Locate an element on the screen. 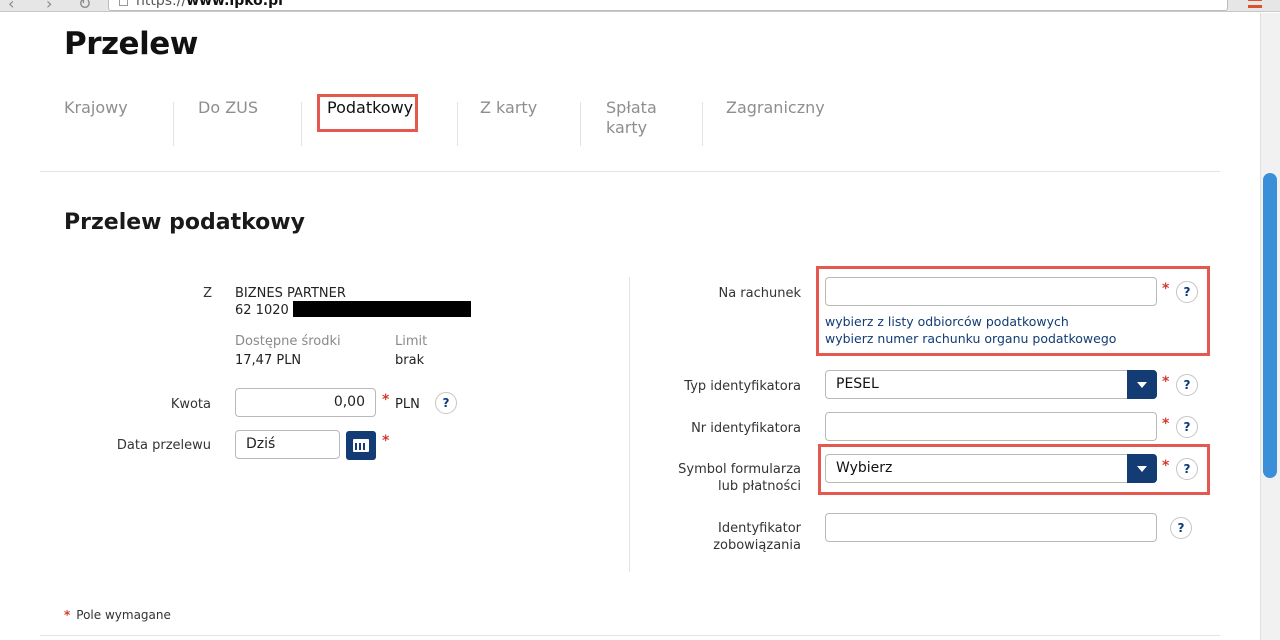  id-number-input is located at coordinates (991, 426).